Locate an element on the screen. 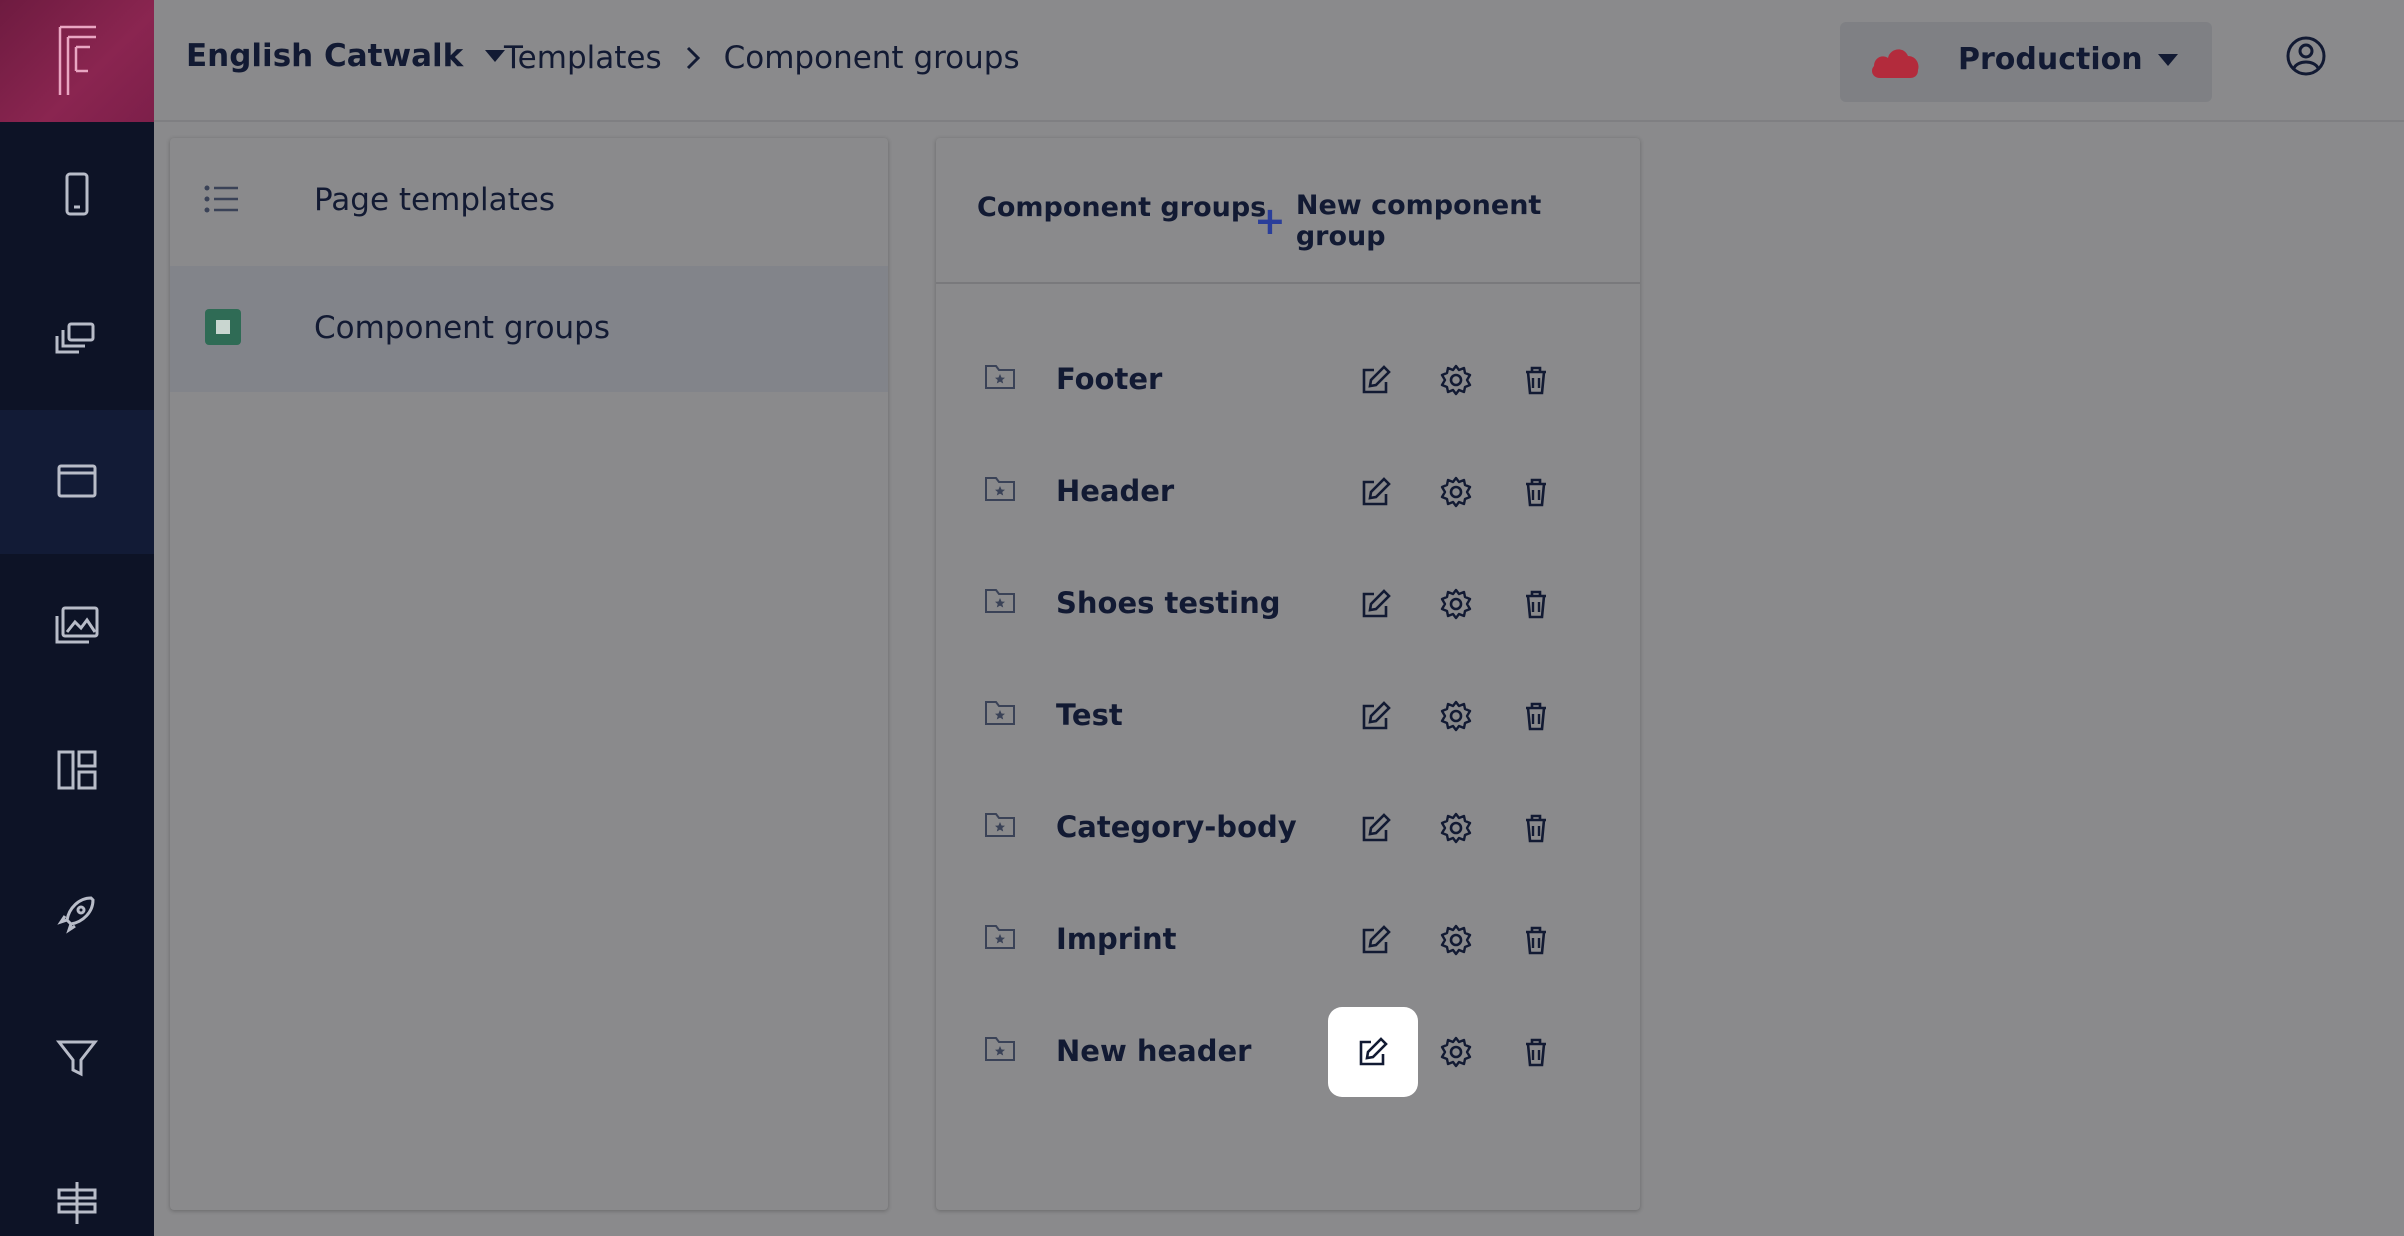 This screenshot has height=1236, width=2404. component-group-name: Shoes testing is located at coordinates (1168, 603).